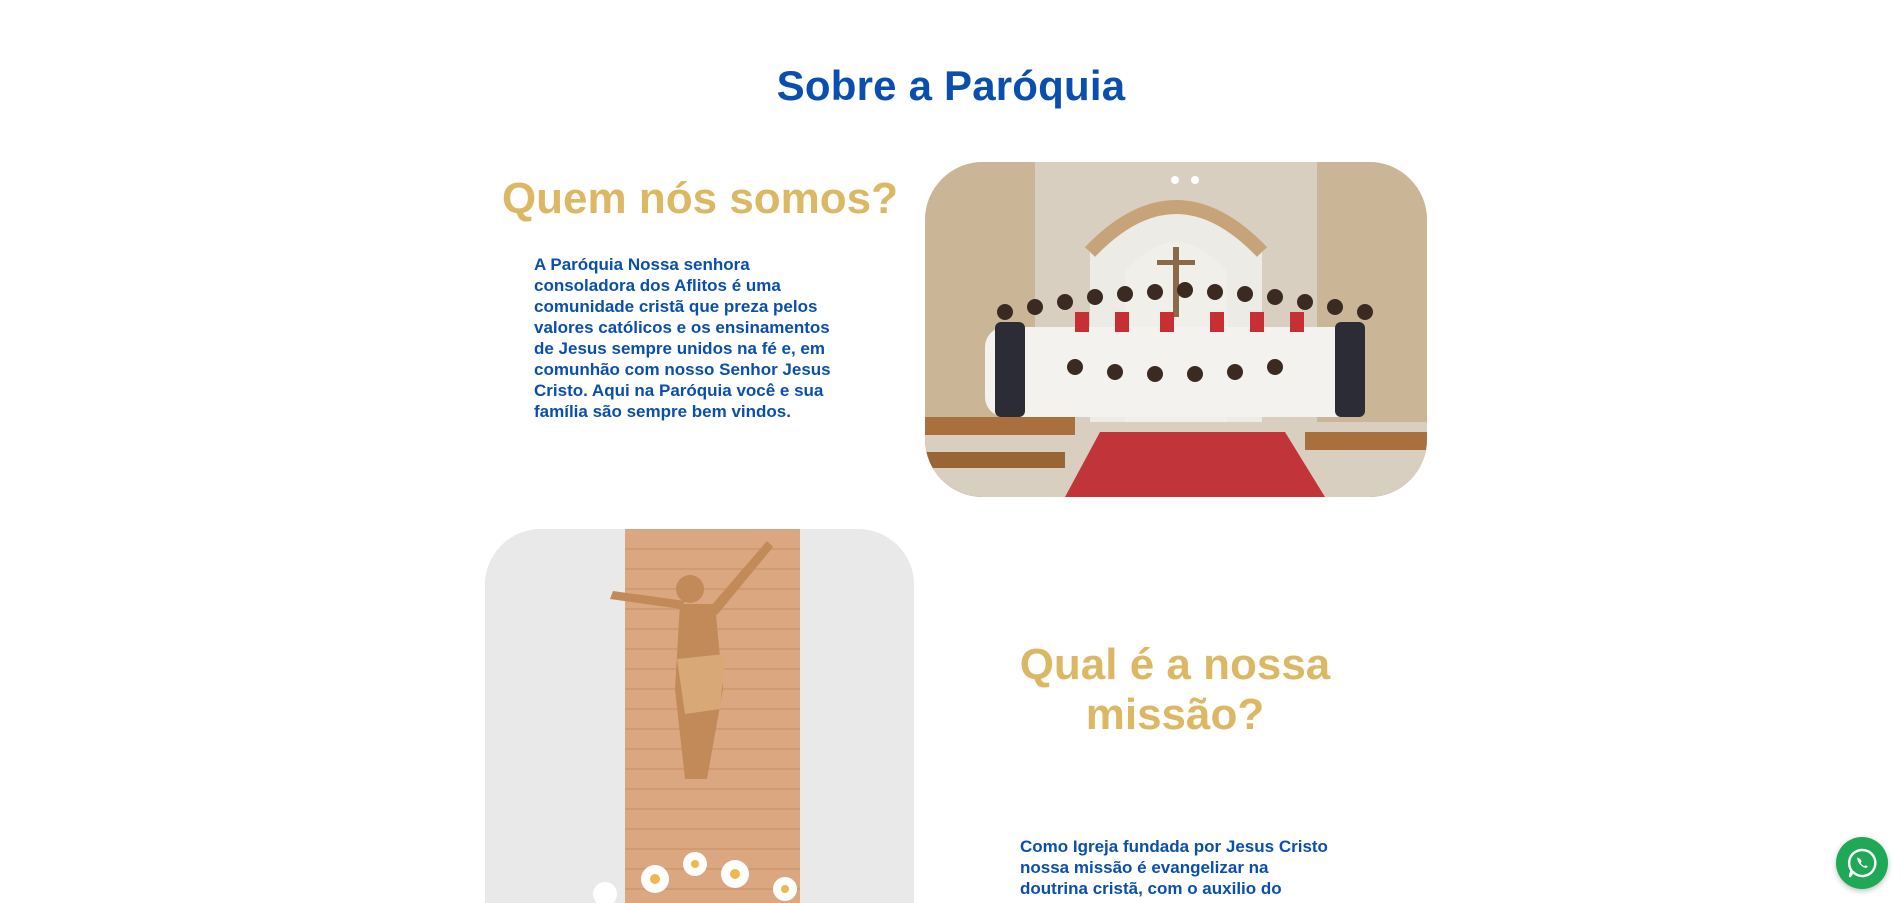 This screenshot has height=903, width=1902. I want to click on whatsapp-button, so click(1862, 863).